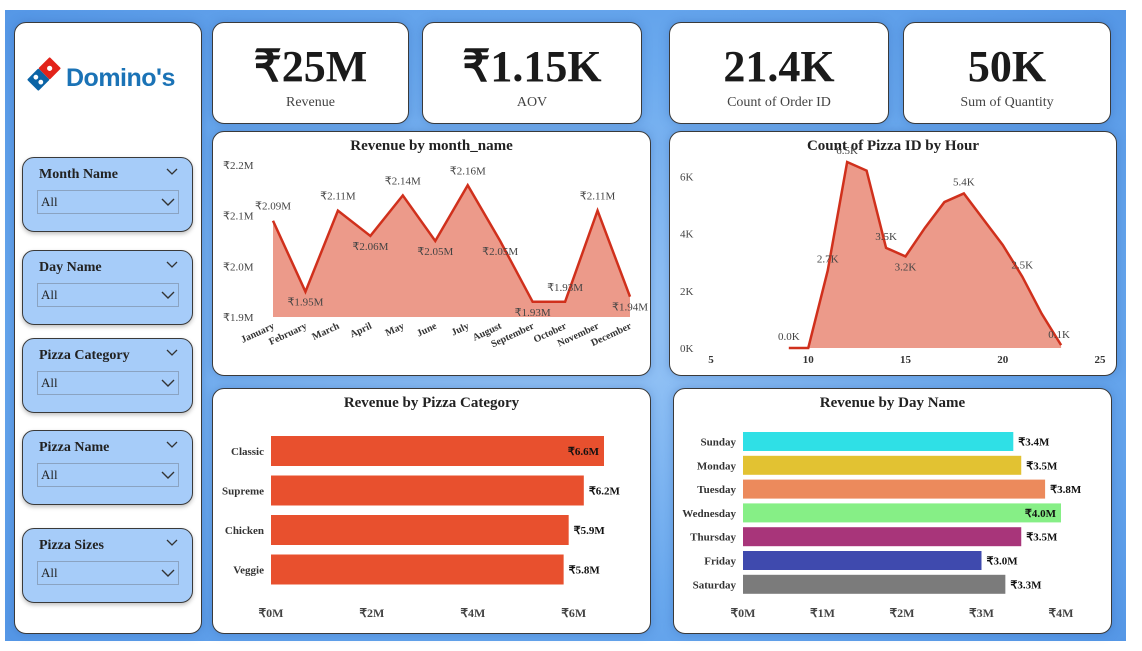  I want to click on data-label: ₹1.94M, so click(630, 308).